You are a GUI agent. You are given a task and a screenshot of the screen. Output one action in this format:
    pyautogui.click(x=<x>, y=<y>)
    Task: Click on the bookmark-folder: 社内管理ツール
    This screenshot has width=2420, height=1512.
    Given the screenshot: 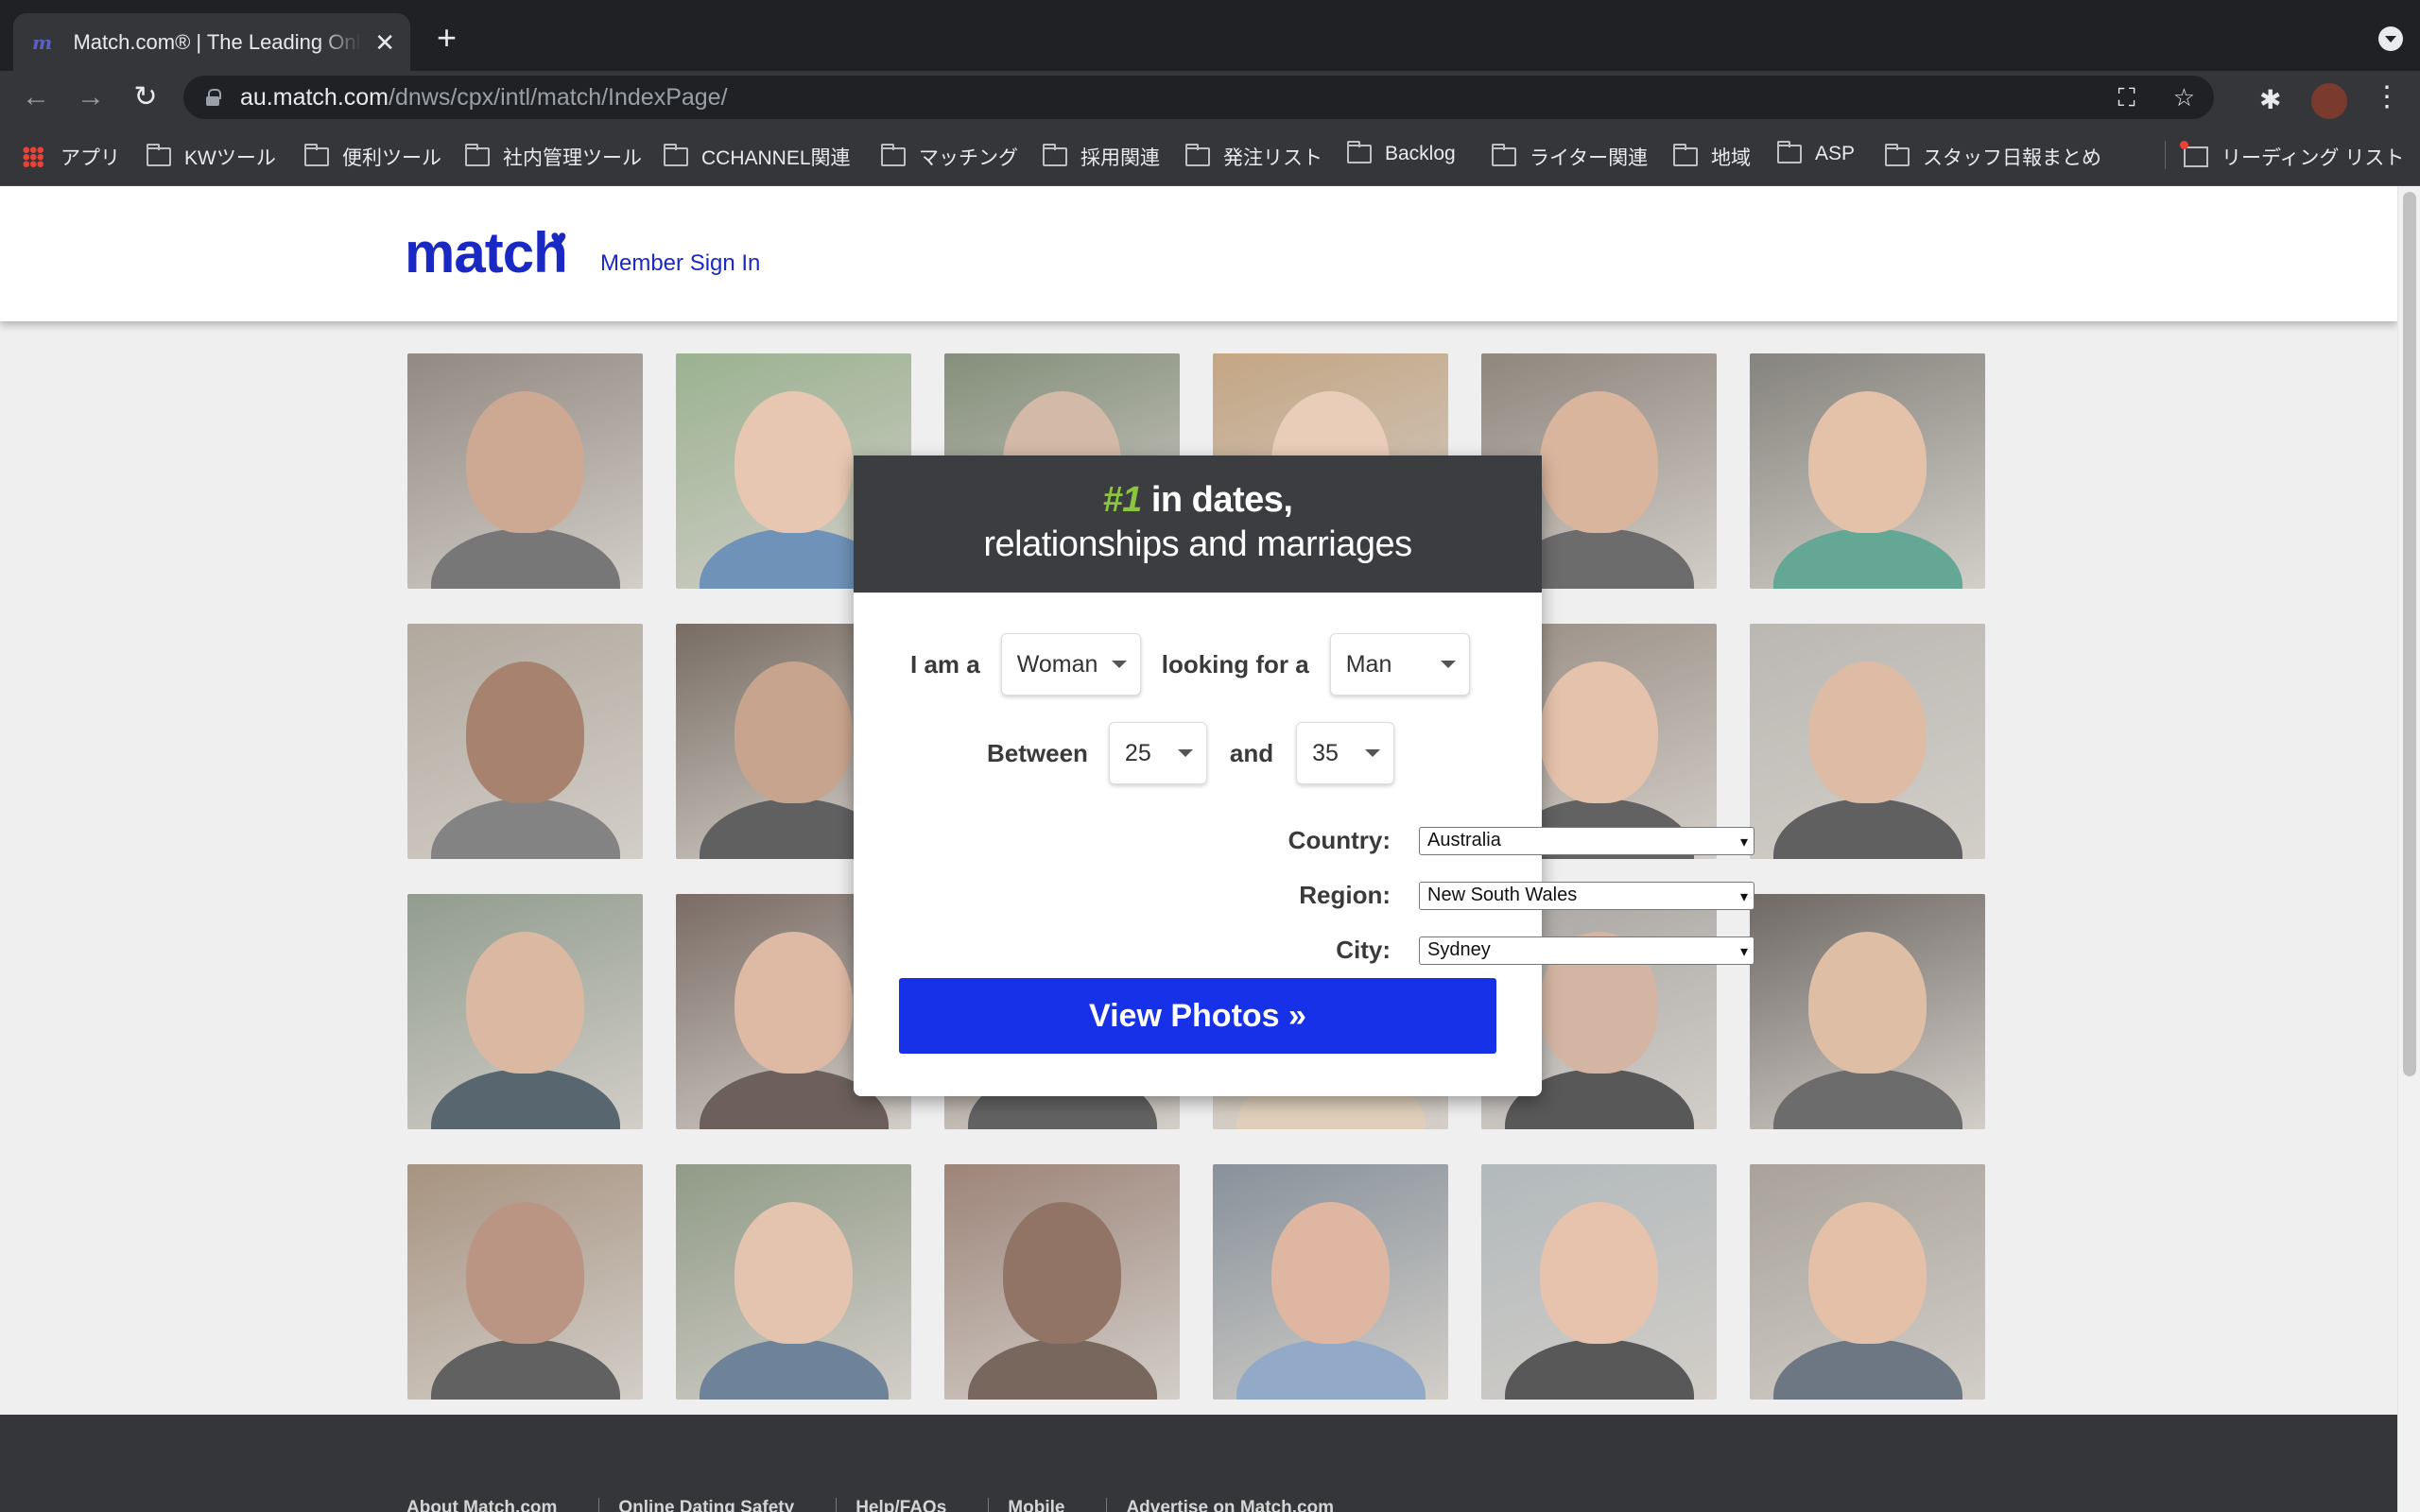 What is the action you would take?
    pyautogui.click(x=553, y=157)
    